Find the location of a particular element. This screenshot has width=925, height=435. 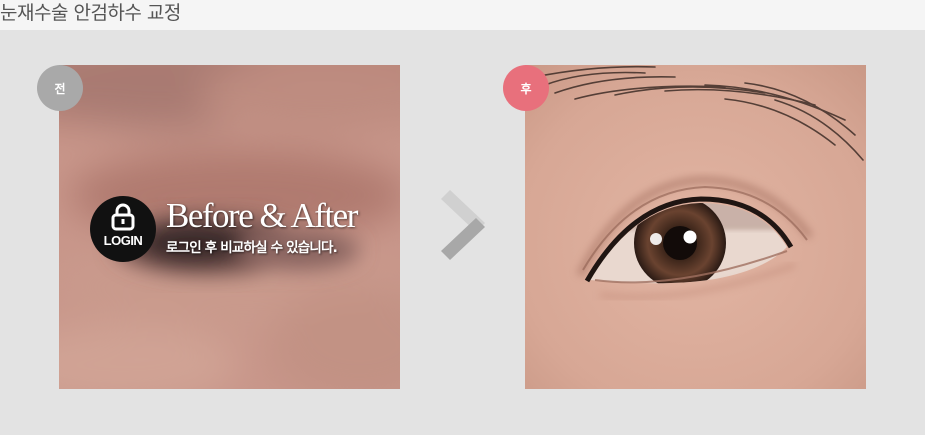

login-overlay: LOGIN Before & After 로그인 후 비교하실 수 있습니다. is located at coordinates (235, 230).